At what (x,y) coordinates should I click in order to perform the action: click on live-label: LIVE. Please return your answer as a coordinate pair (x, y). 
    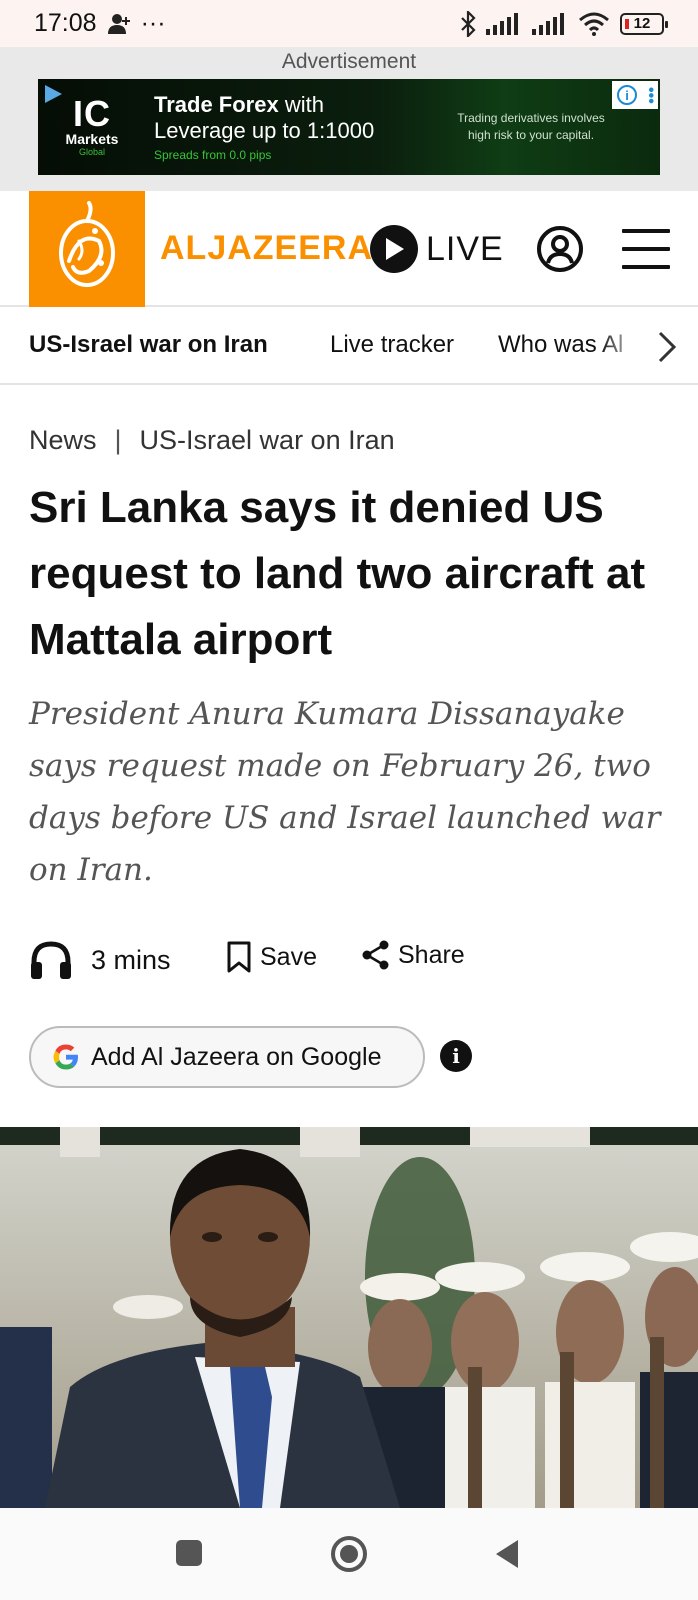
    Looking at the image, I should click on (465, 248).